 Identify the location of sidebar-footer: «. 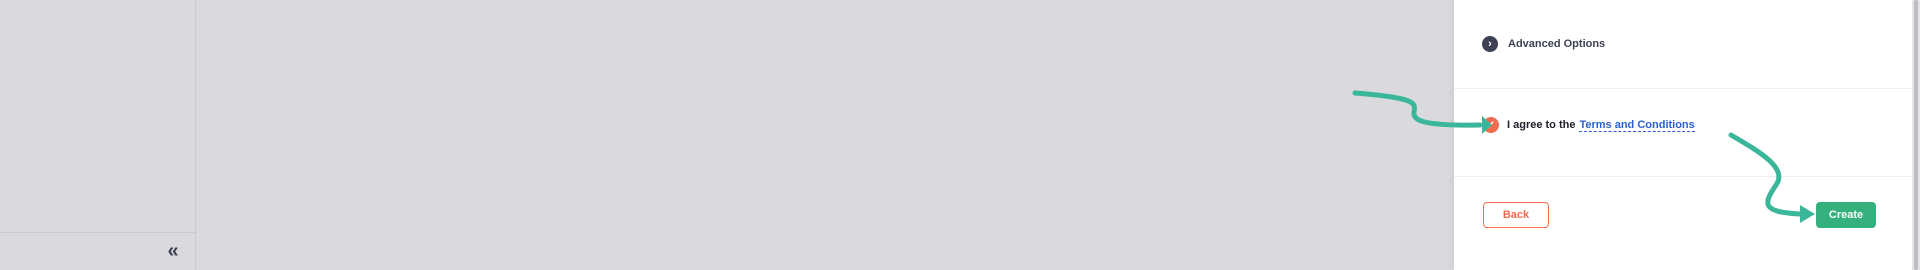
(97, 251).